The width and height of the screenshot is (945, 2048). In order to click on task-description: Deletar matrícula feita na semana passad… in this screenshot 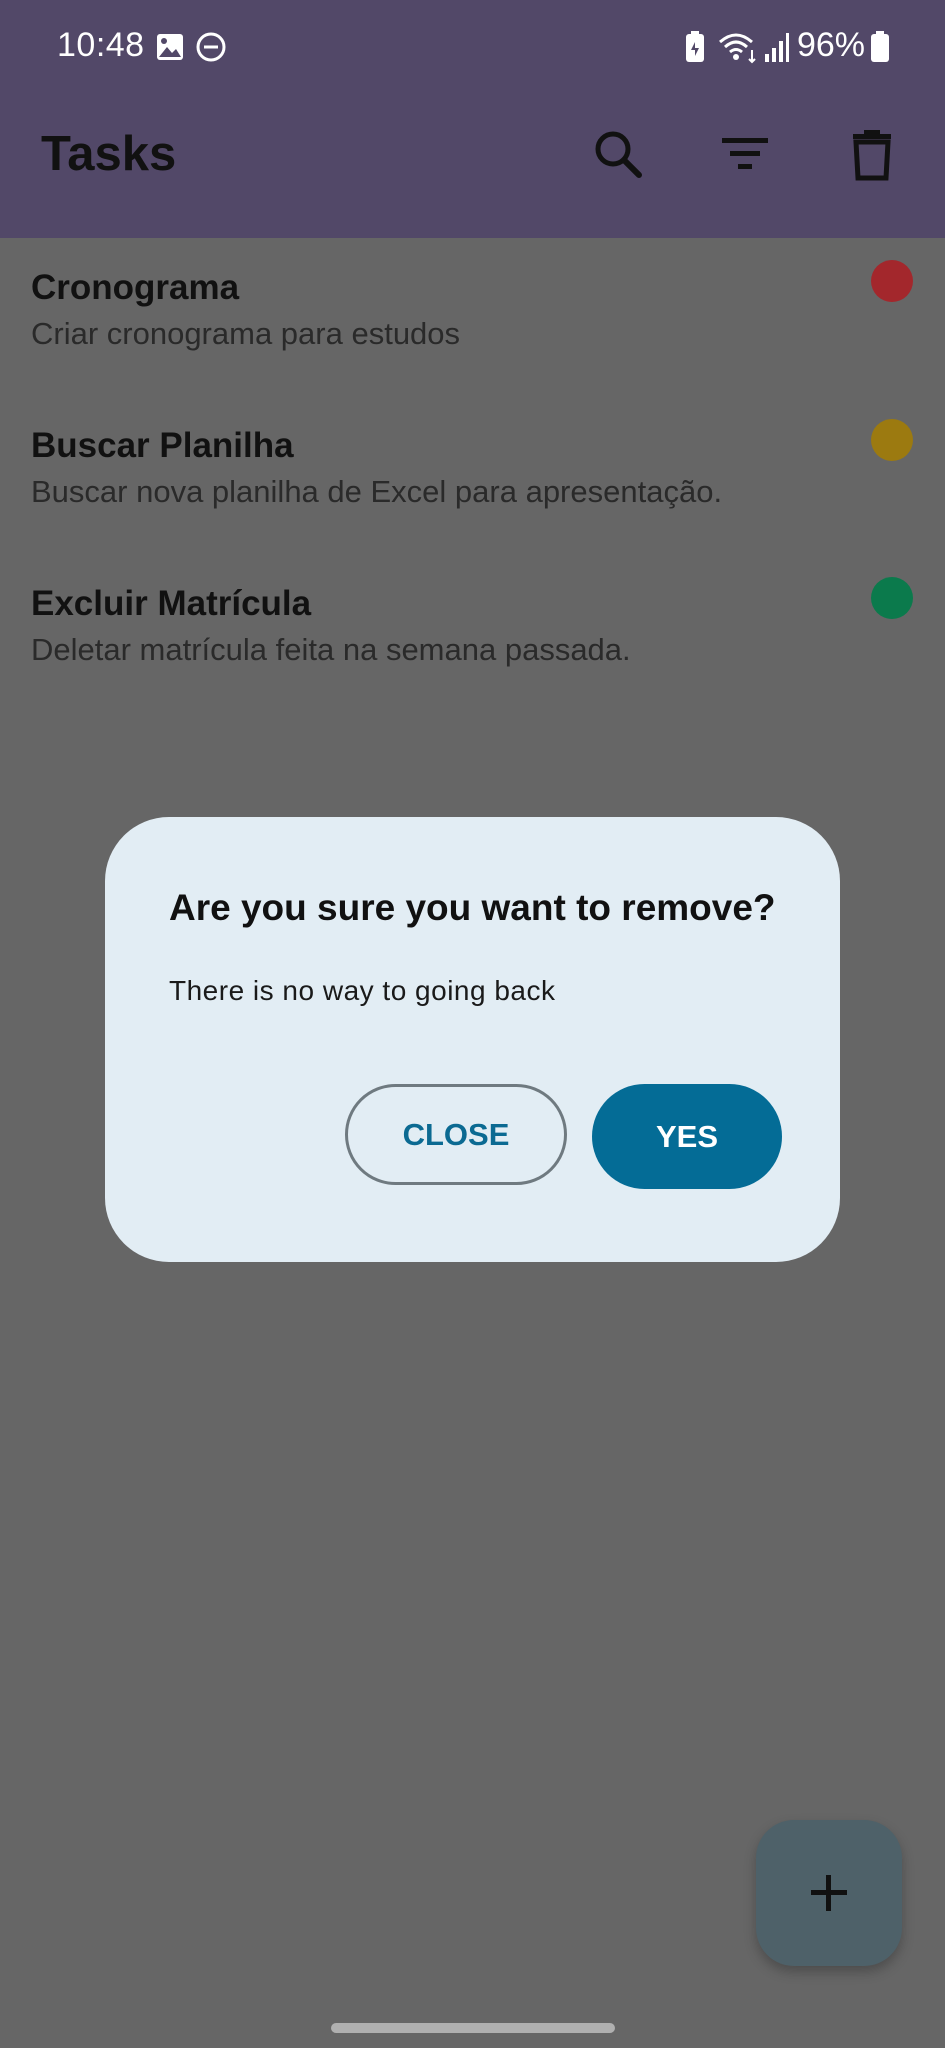, I will do `click(331, 649)`.